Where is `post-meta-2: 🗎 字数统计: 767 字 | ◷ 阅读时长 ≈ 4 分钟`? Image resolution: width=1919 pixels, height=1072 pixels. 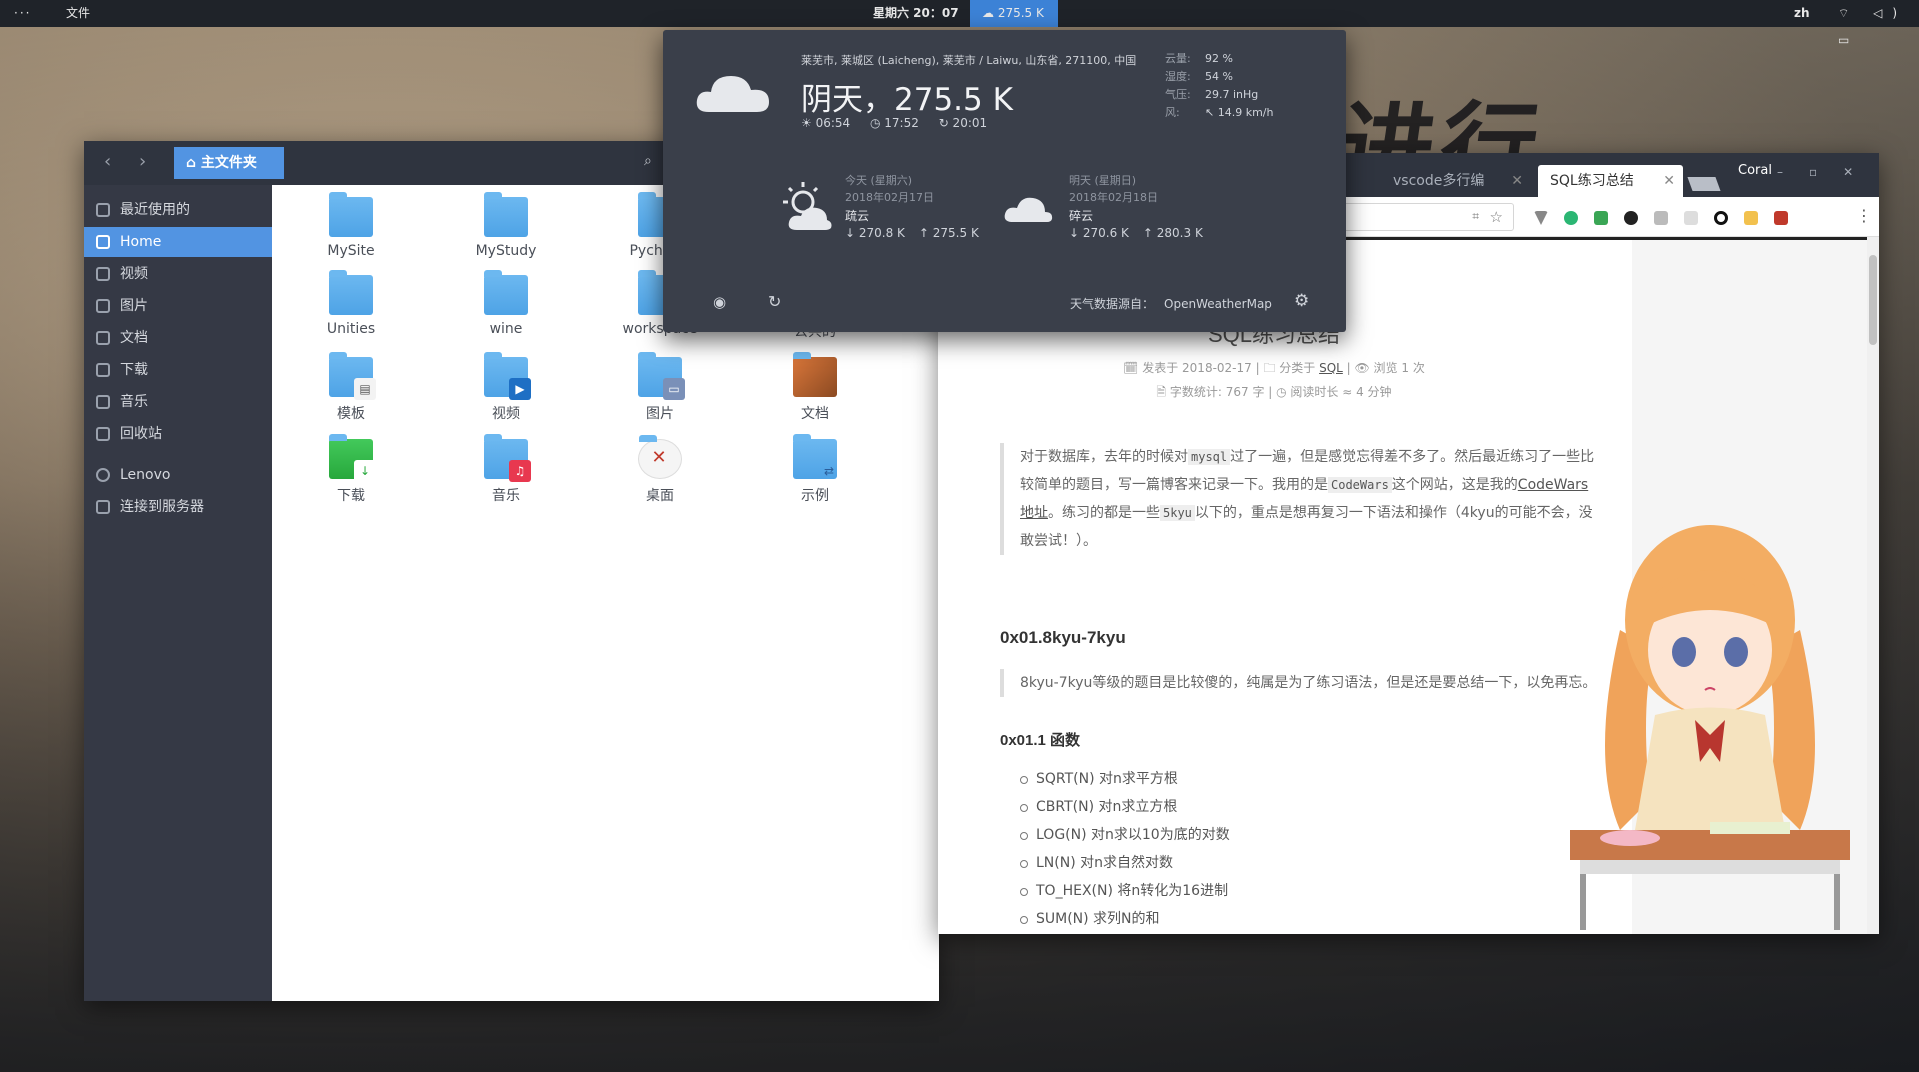
post-meta-2: 🗎 字数统计: 767 字 | ◷ 阅读时长 ≈ 4 分钟 is located at coordinates (1274, 392).